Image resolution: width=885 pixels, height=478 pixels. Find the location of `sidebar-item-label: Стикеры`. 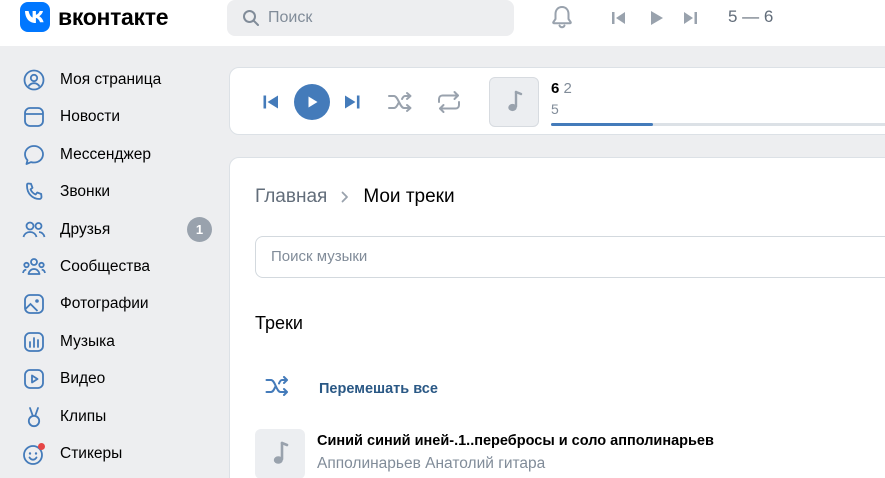

sidebar-item-label: Стикеры is located at coordinates (91, 453).